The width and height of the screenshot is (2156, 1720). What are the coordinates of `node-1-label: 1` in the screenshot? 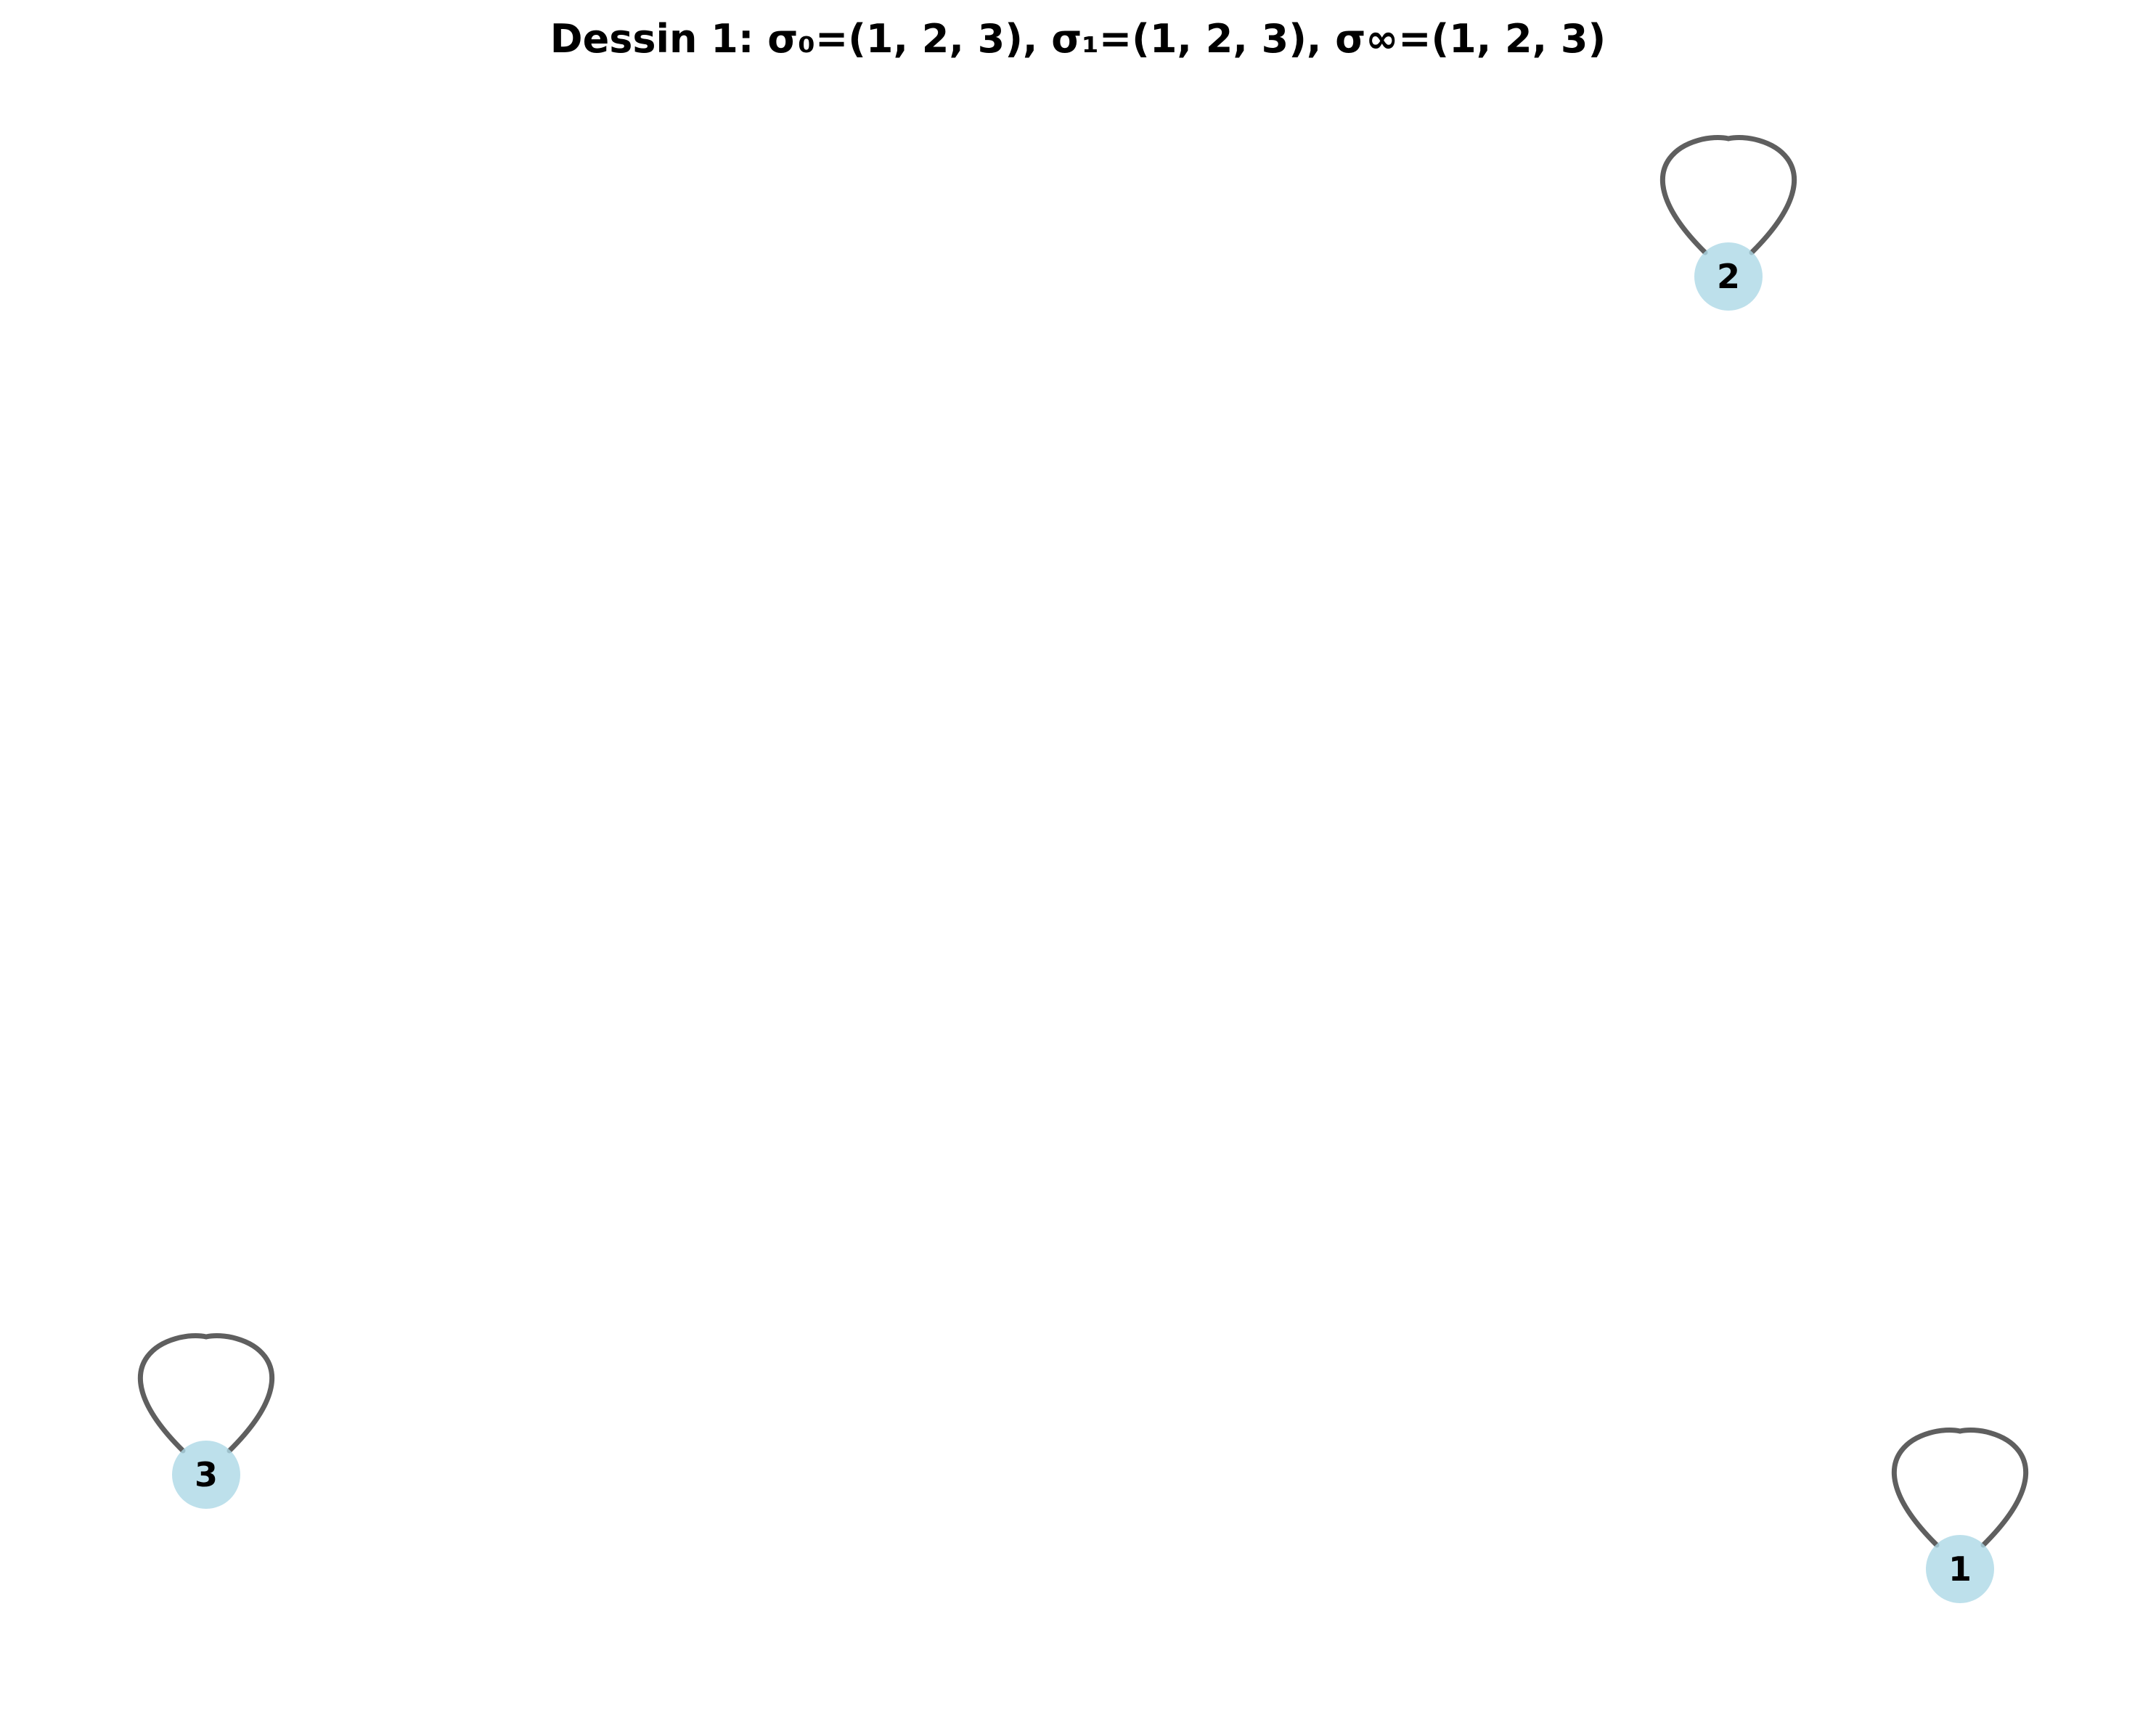 It's located at (1960, 1569).